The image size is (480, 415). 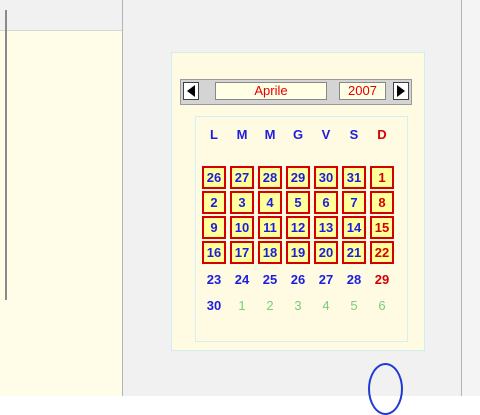 I want to click on calendar-day: 22, so click(x=382, y=252).